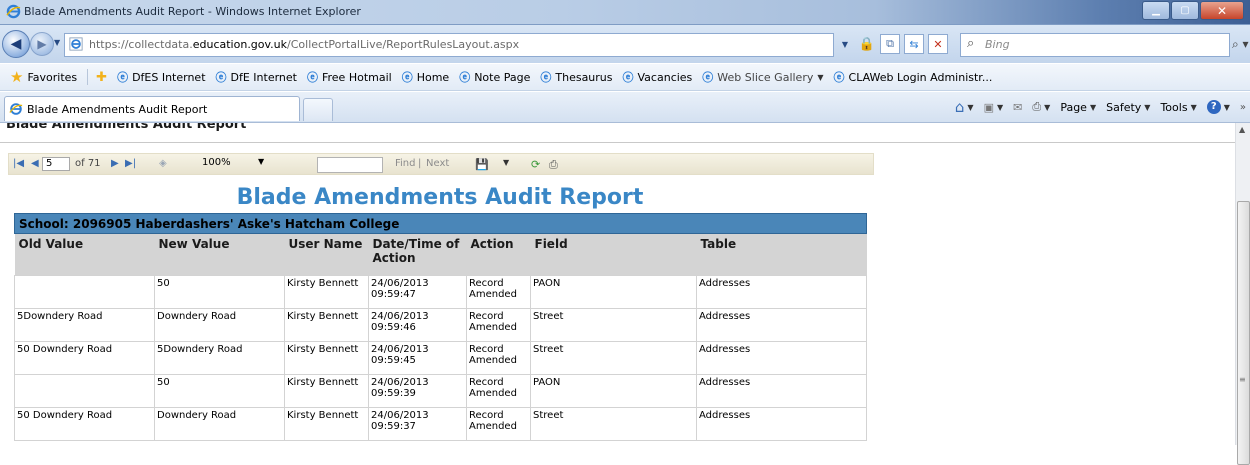  What do you see at coordinates (242, 162) in the screenshot?
I see `zoom-select: 100% ▼` at bounding box center [242, 162].